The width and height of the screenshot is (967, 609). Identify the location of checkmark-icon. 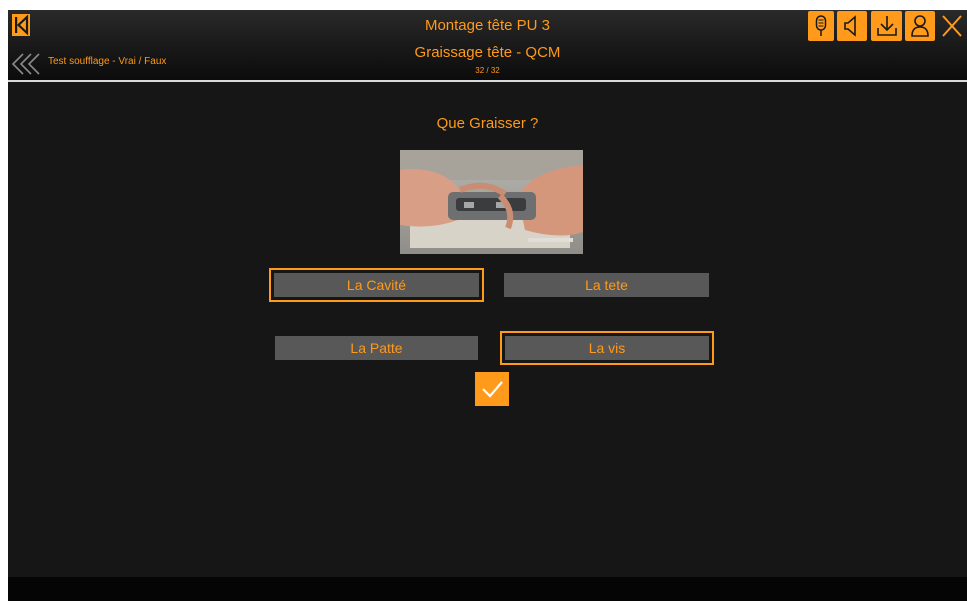
(492, 389).